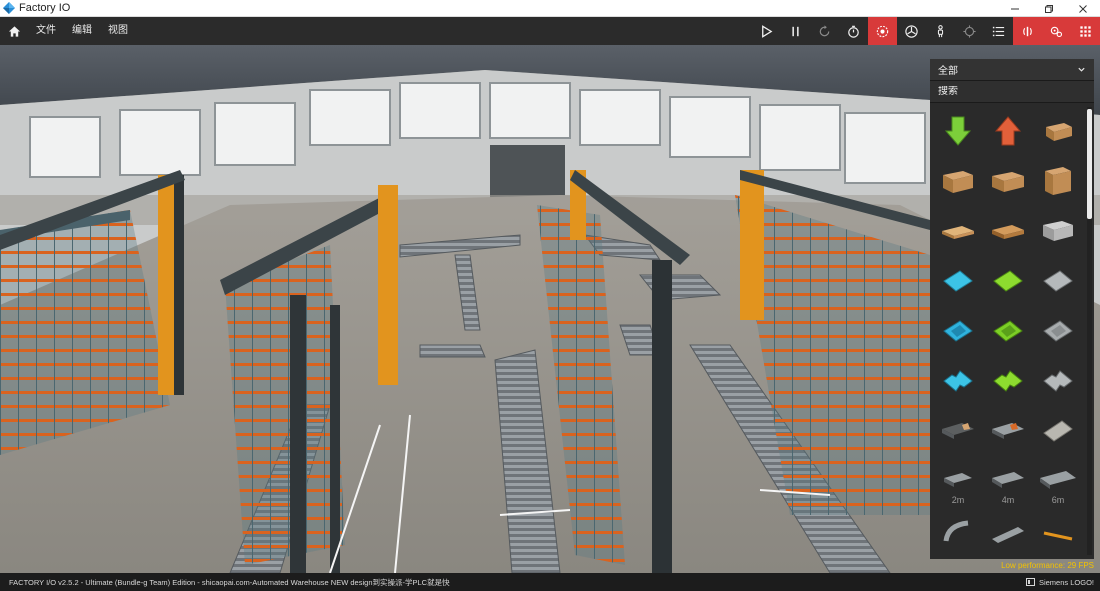 The height and width of the screenshot is (591, 1100). I want to click on menu-edit: 编辑, so click(82, 31).